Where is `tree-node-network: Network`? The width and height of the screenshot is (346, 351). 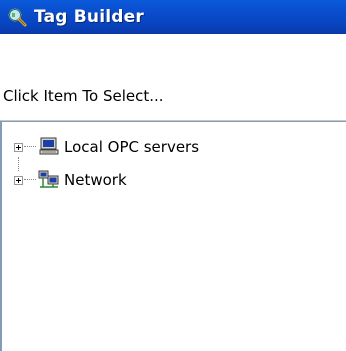 tree-node-network: Network is located at coordinates (70, 180).